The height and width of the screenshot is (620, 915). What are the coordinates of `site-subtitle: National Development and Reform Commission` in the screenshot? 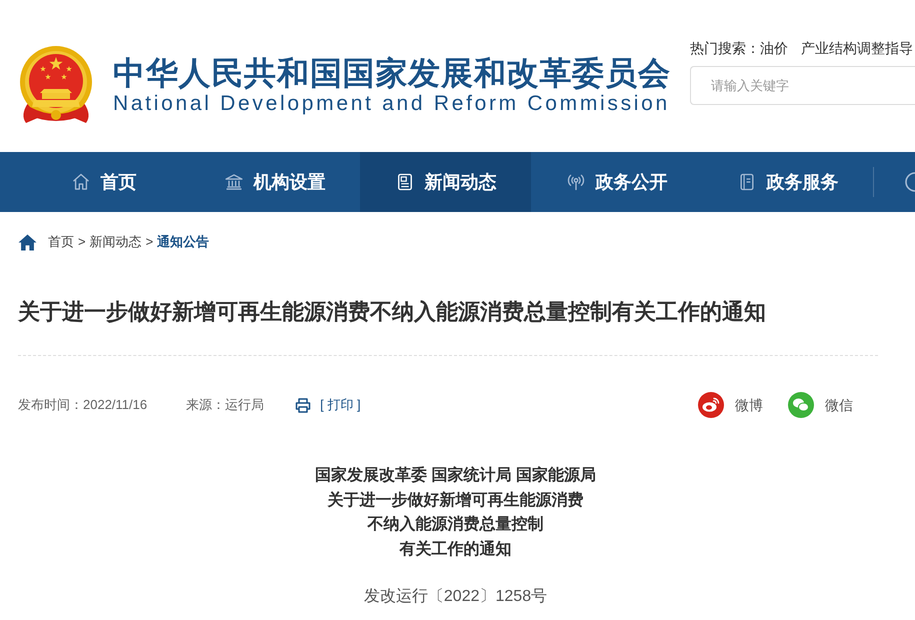 It's located at (391, 104).